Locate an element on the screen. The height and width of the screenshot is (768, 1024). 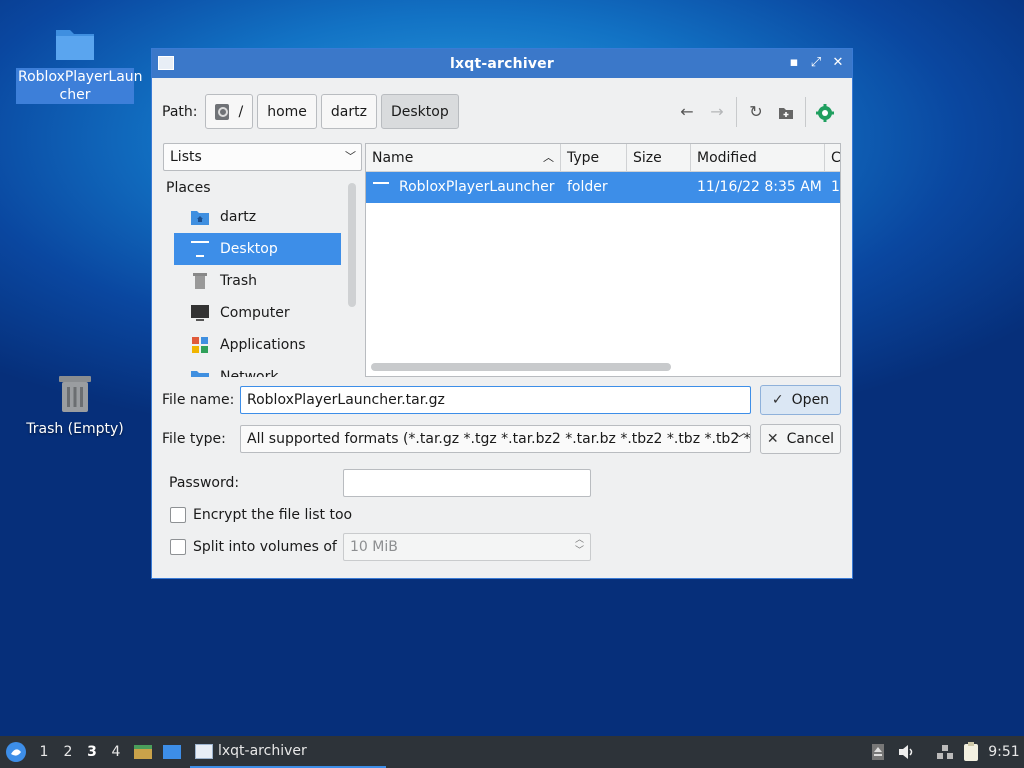
computer-icon is located at coordinates (200, 313).